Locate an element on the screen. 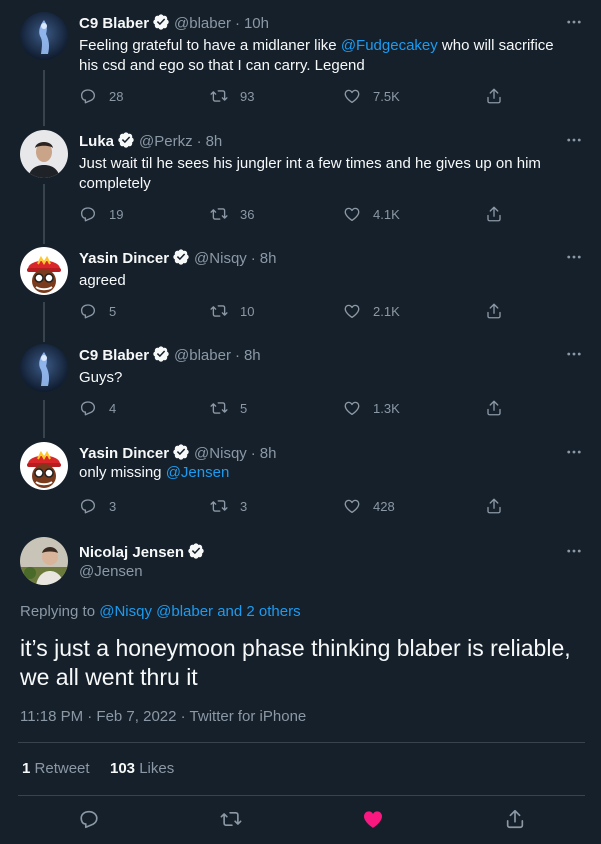  like-button: 2.1K is located at coordinates (371, 311).